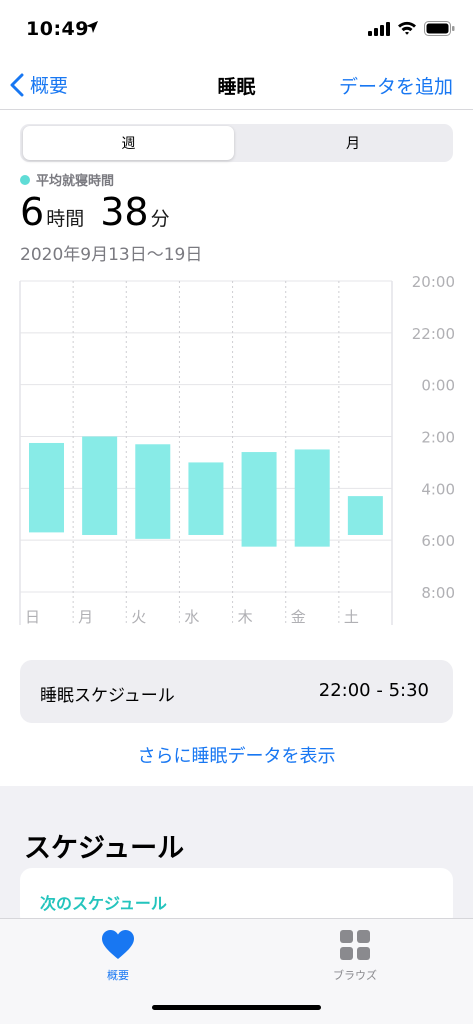 Image resolution: width=473 pixels, height=1024 pixels. What do you see at coordinates (65, 219) in the screenshot?
I see `hours-unit: 時間` at bounding box center [65, 219].